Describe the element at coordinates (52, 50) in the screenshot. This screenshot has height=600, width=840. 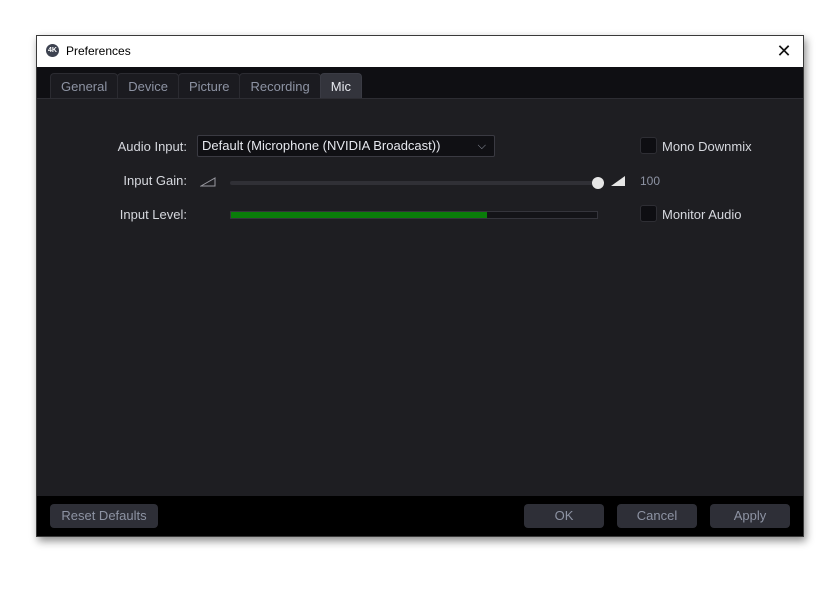
I see `app-logo-icon: 4K` at that location.